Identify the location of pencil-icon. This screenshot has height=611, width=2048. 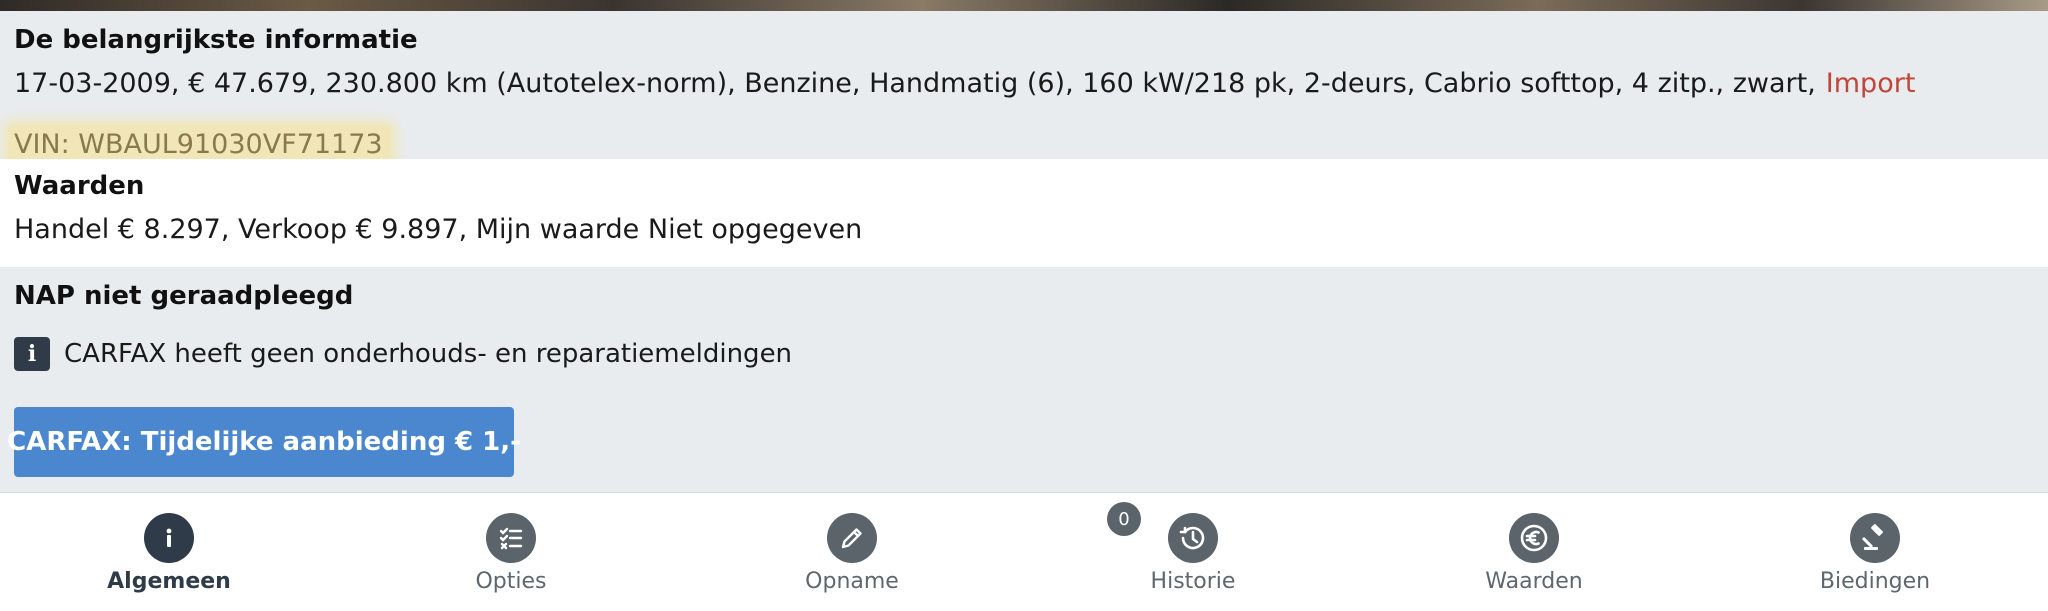
(852, 538).